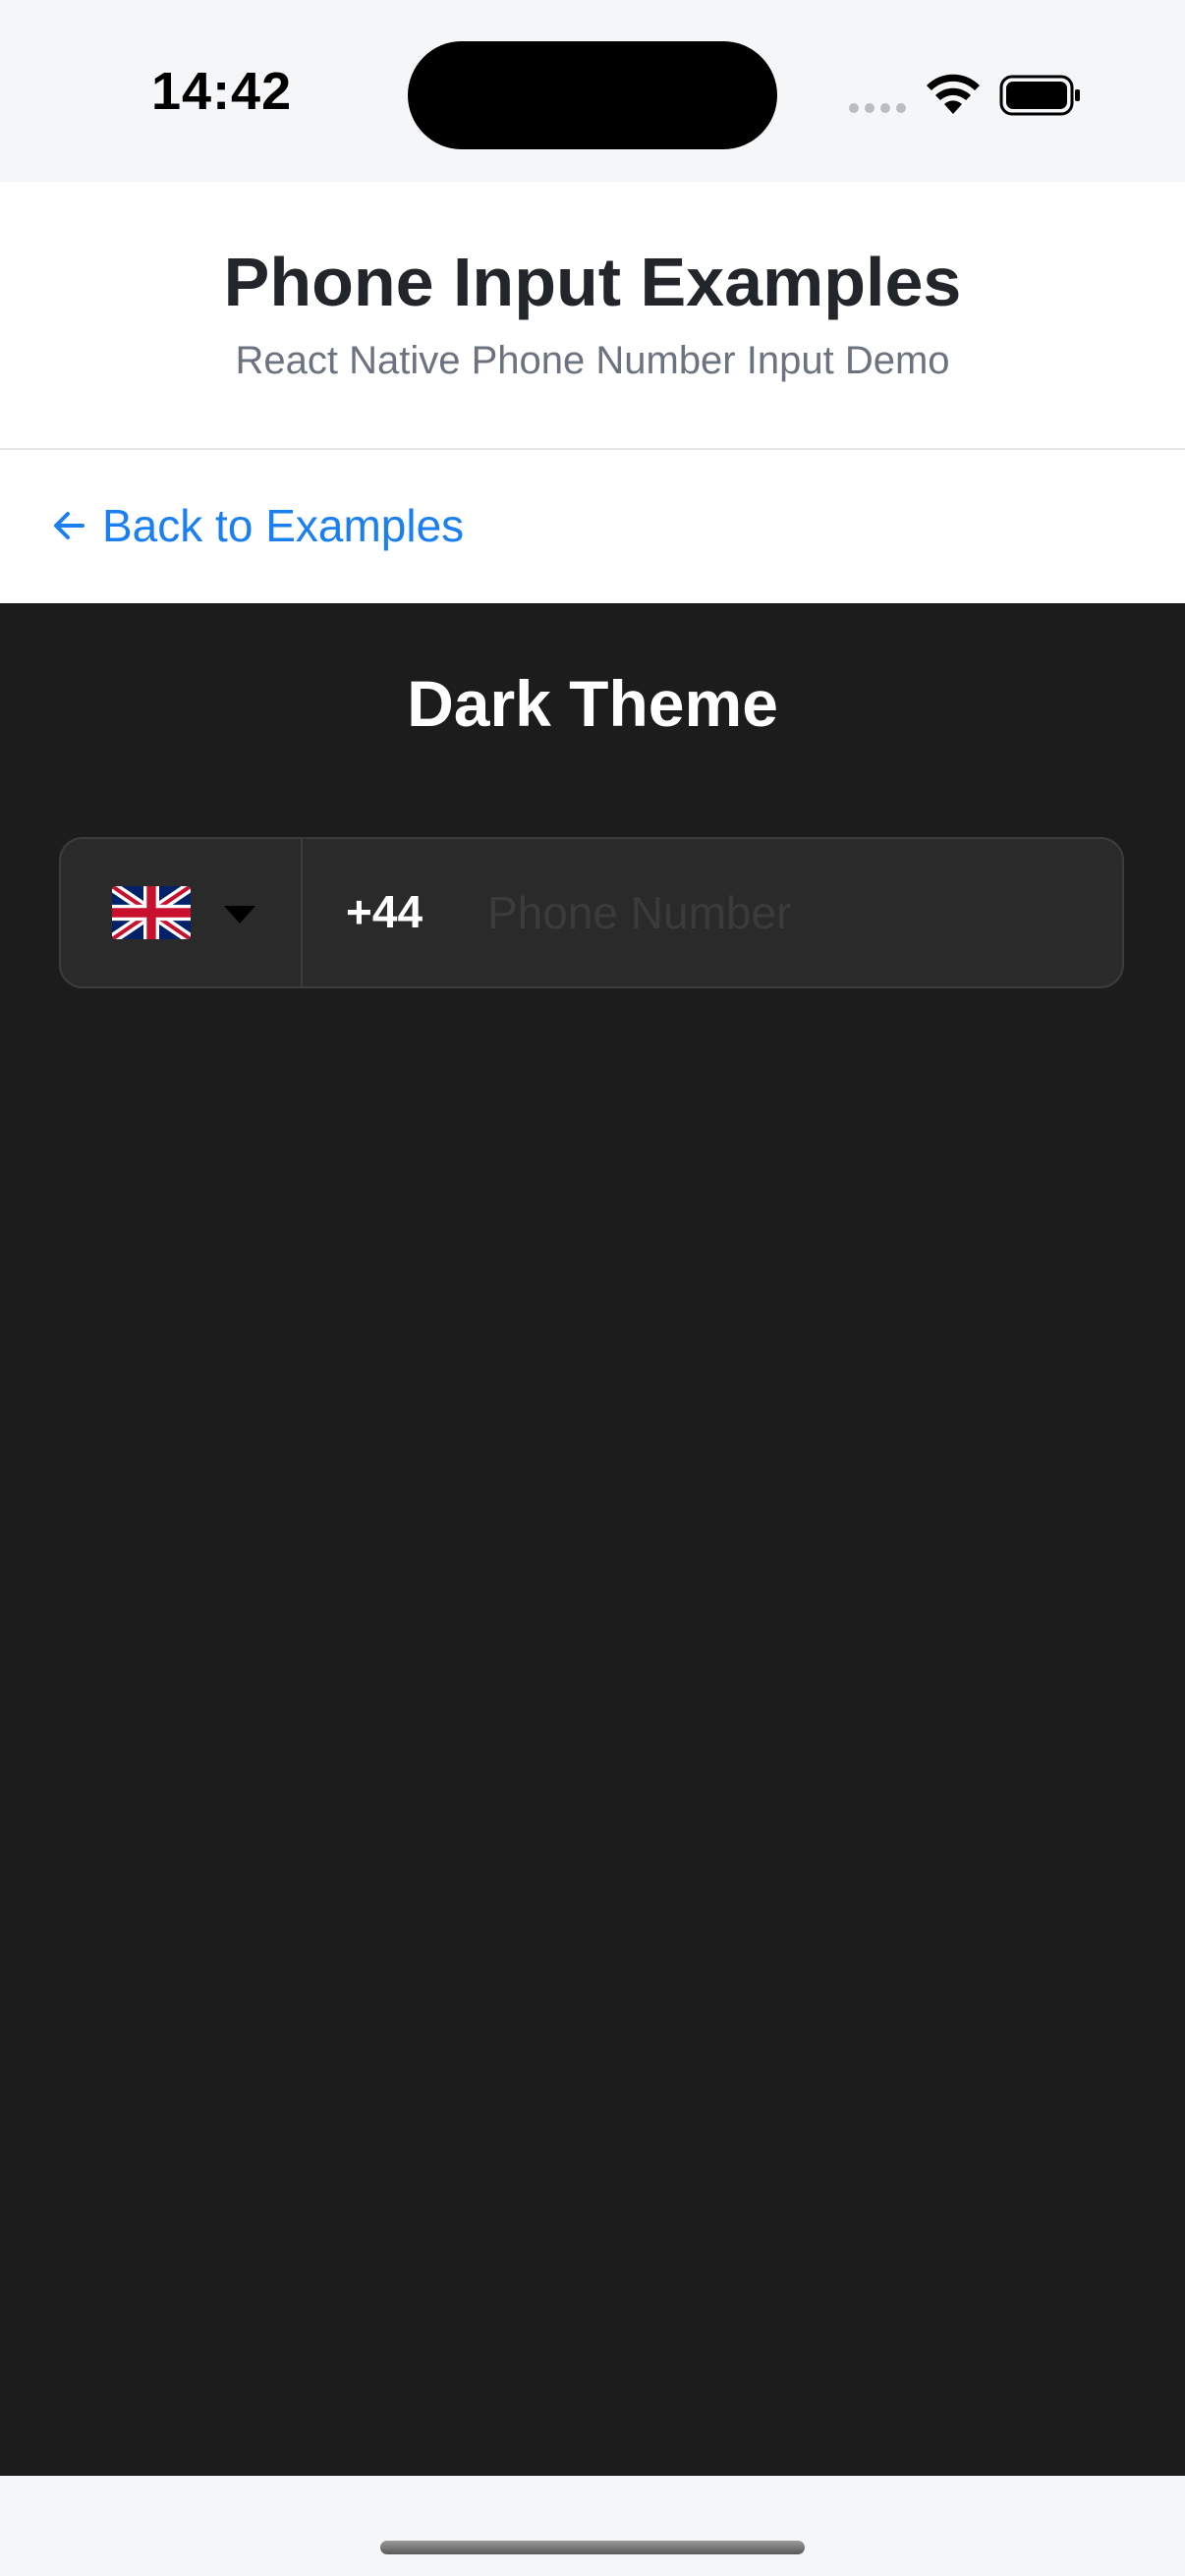  Describe the element at coordinates (954, 94) in the screenshot. I see `wifi-icon` at that location.